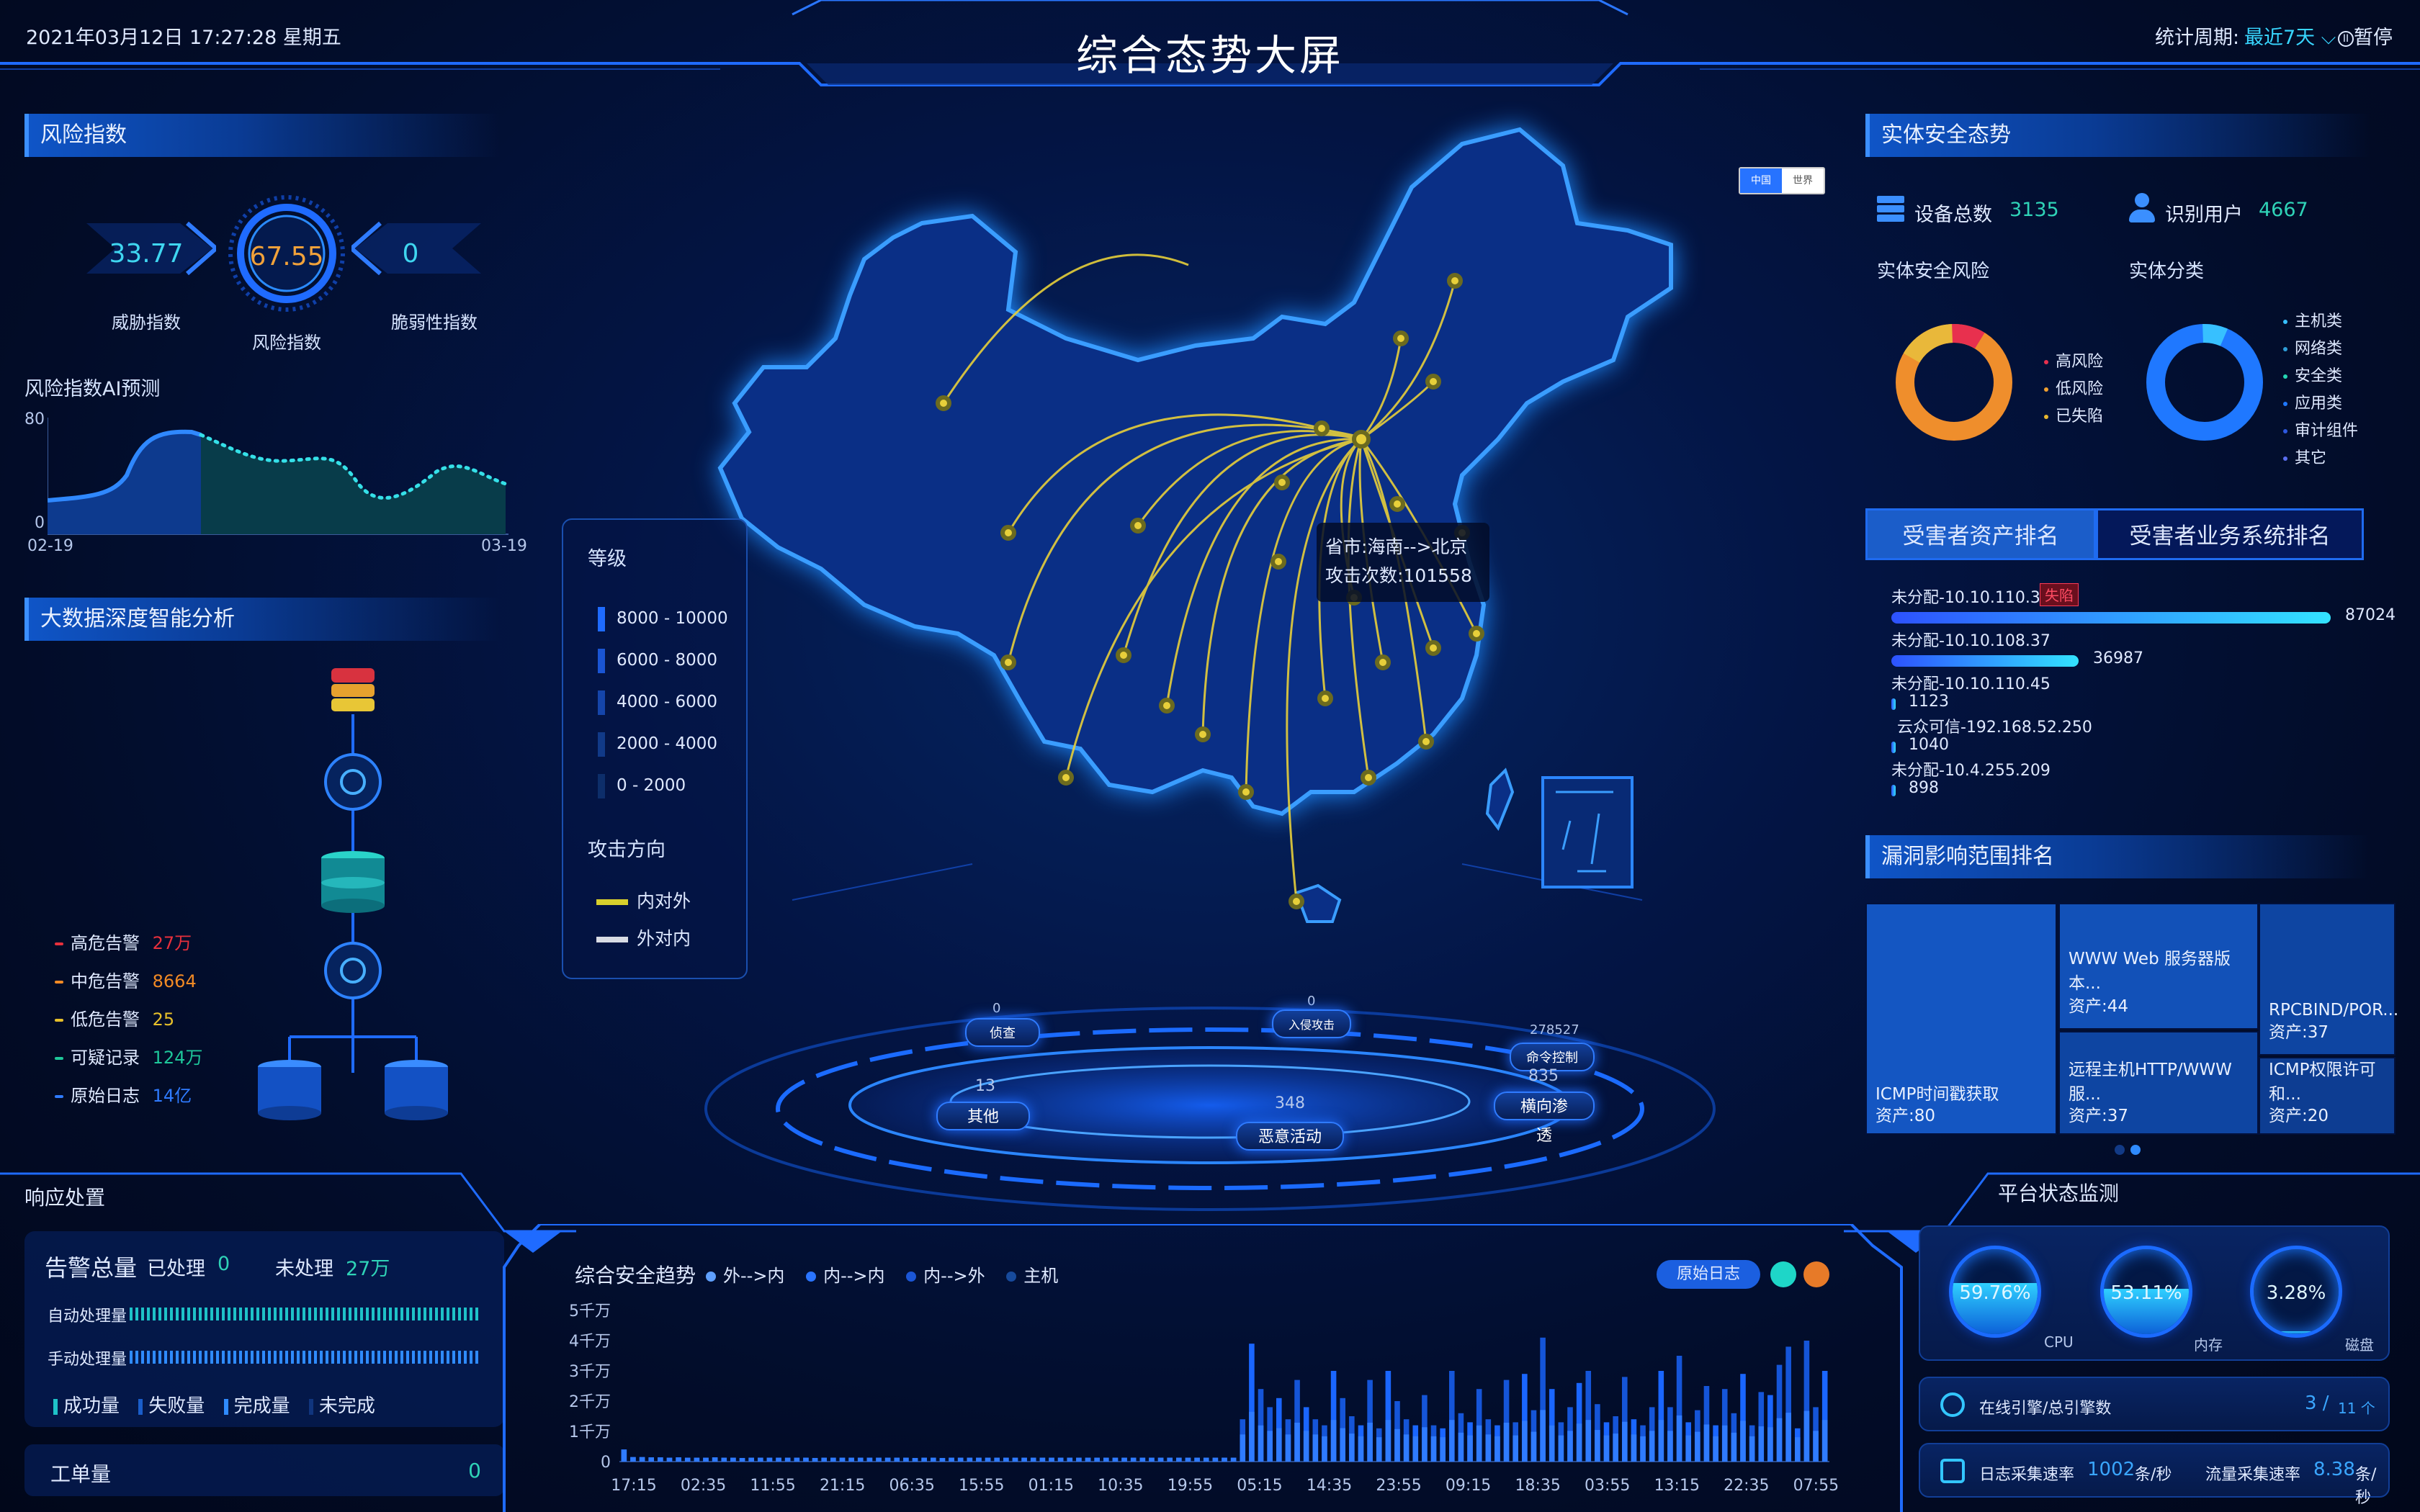 This screenshot has width=2420, height=1512. What do you see at coordinates (2153, 1475) in the screenshot?
I see `log-rate-unit: 条/秒` at bounding box center [2153, 1475].